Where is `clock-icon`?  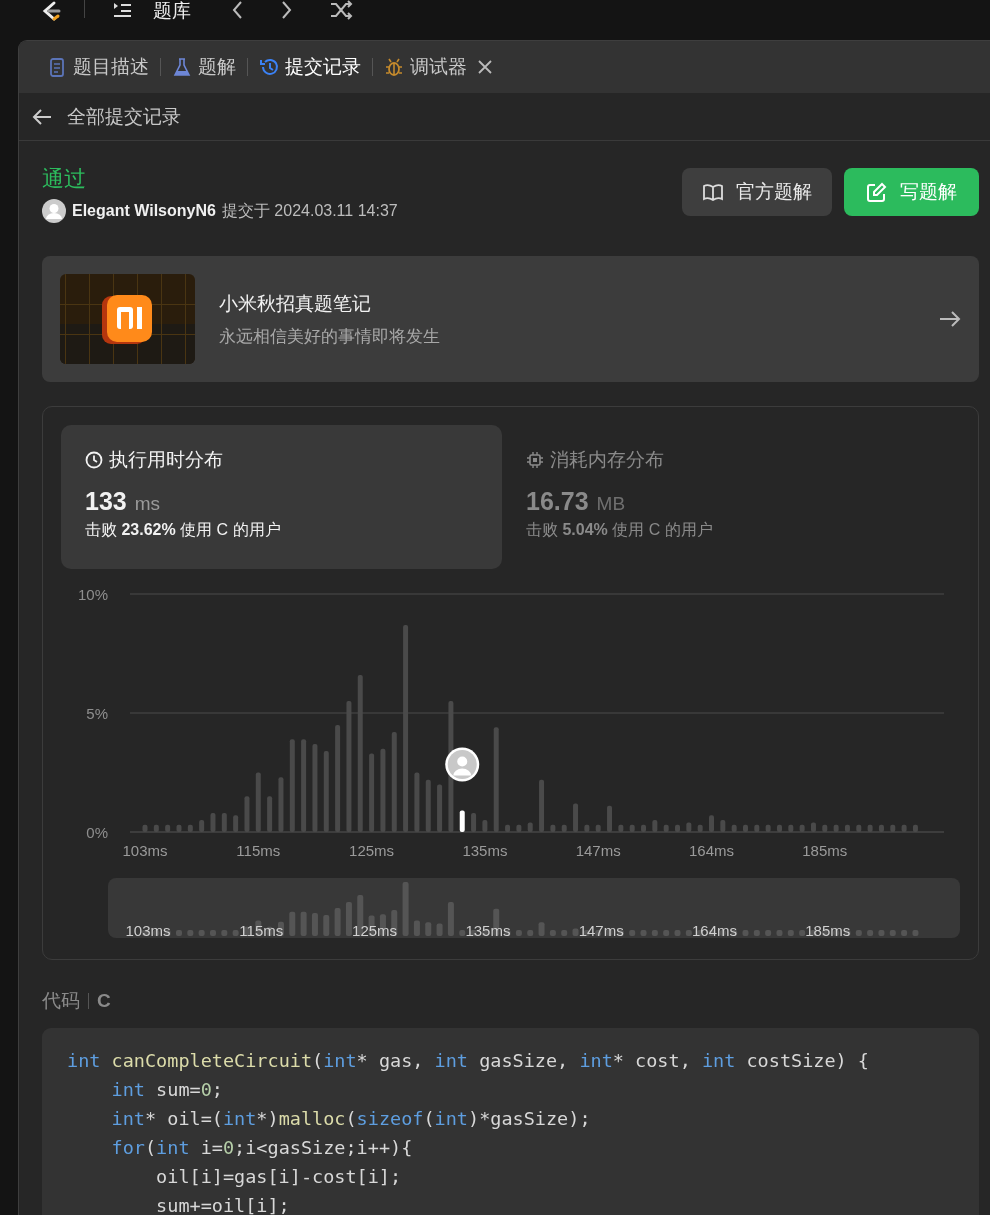
clock-icon is located at coordinates (94, 460).